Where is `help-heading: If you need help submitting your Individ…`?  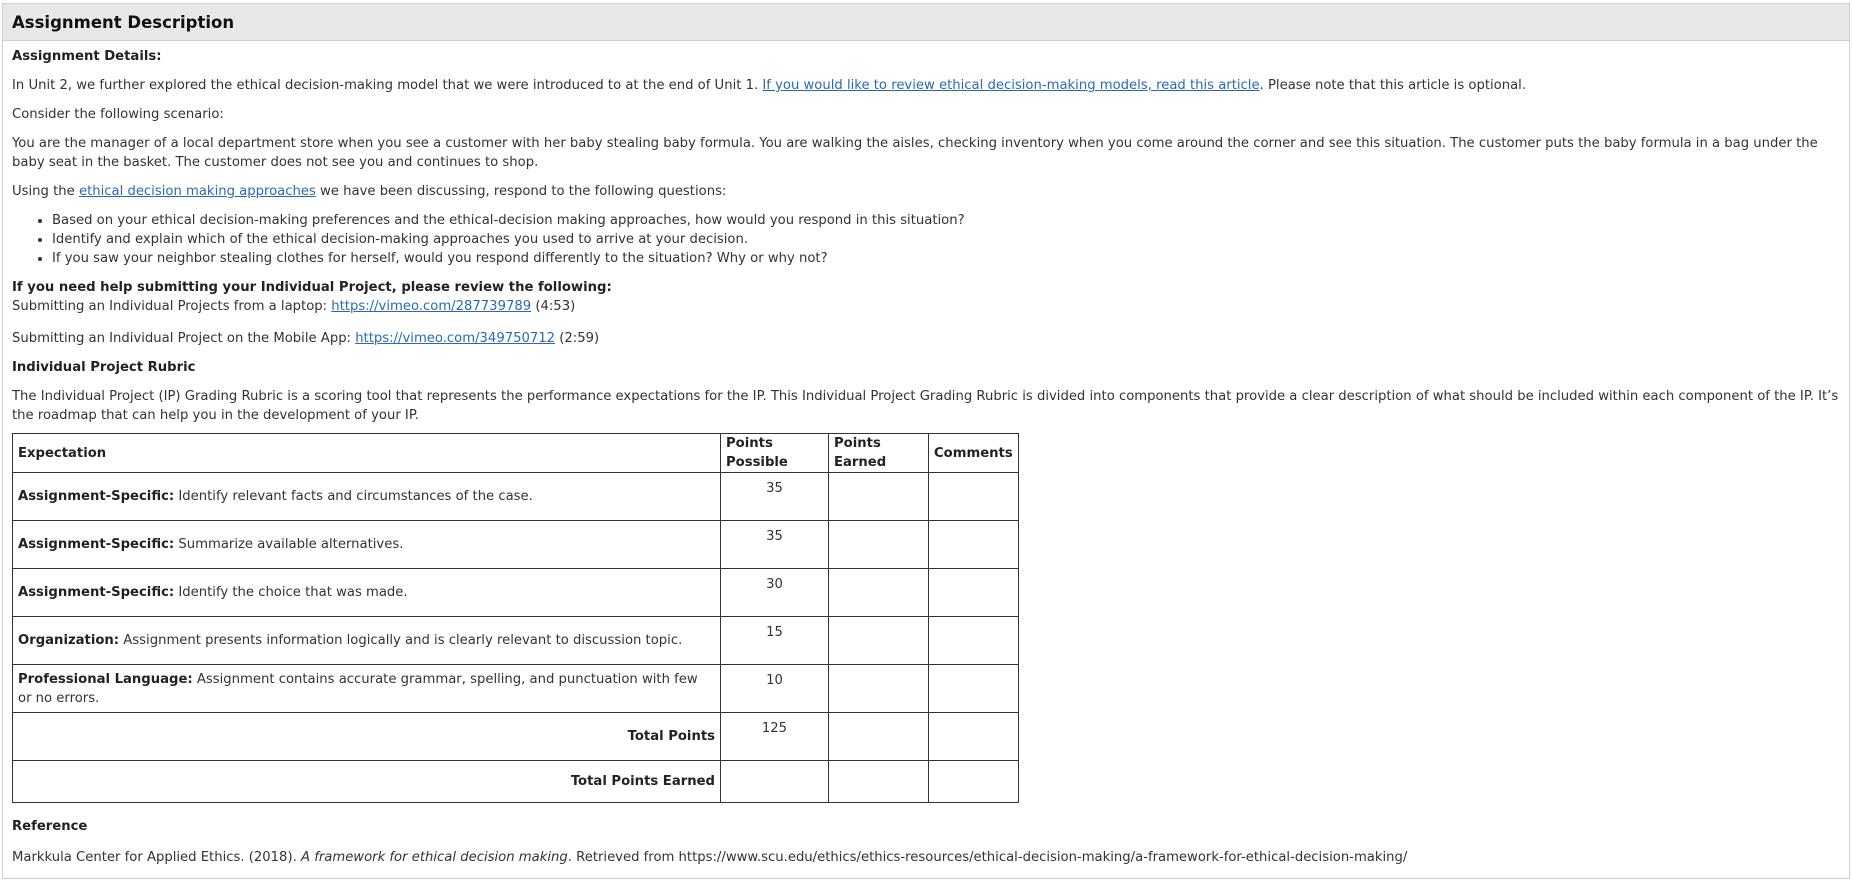 help-heading: If you need help submitting your Individ… is located at coordinates (312, 287).